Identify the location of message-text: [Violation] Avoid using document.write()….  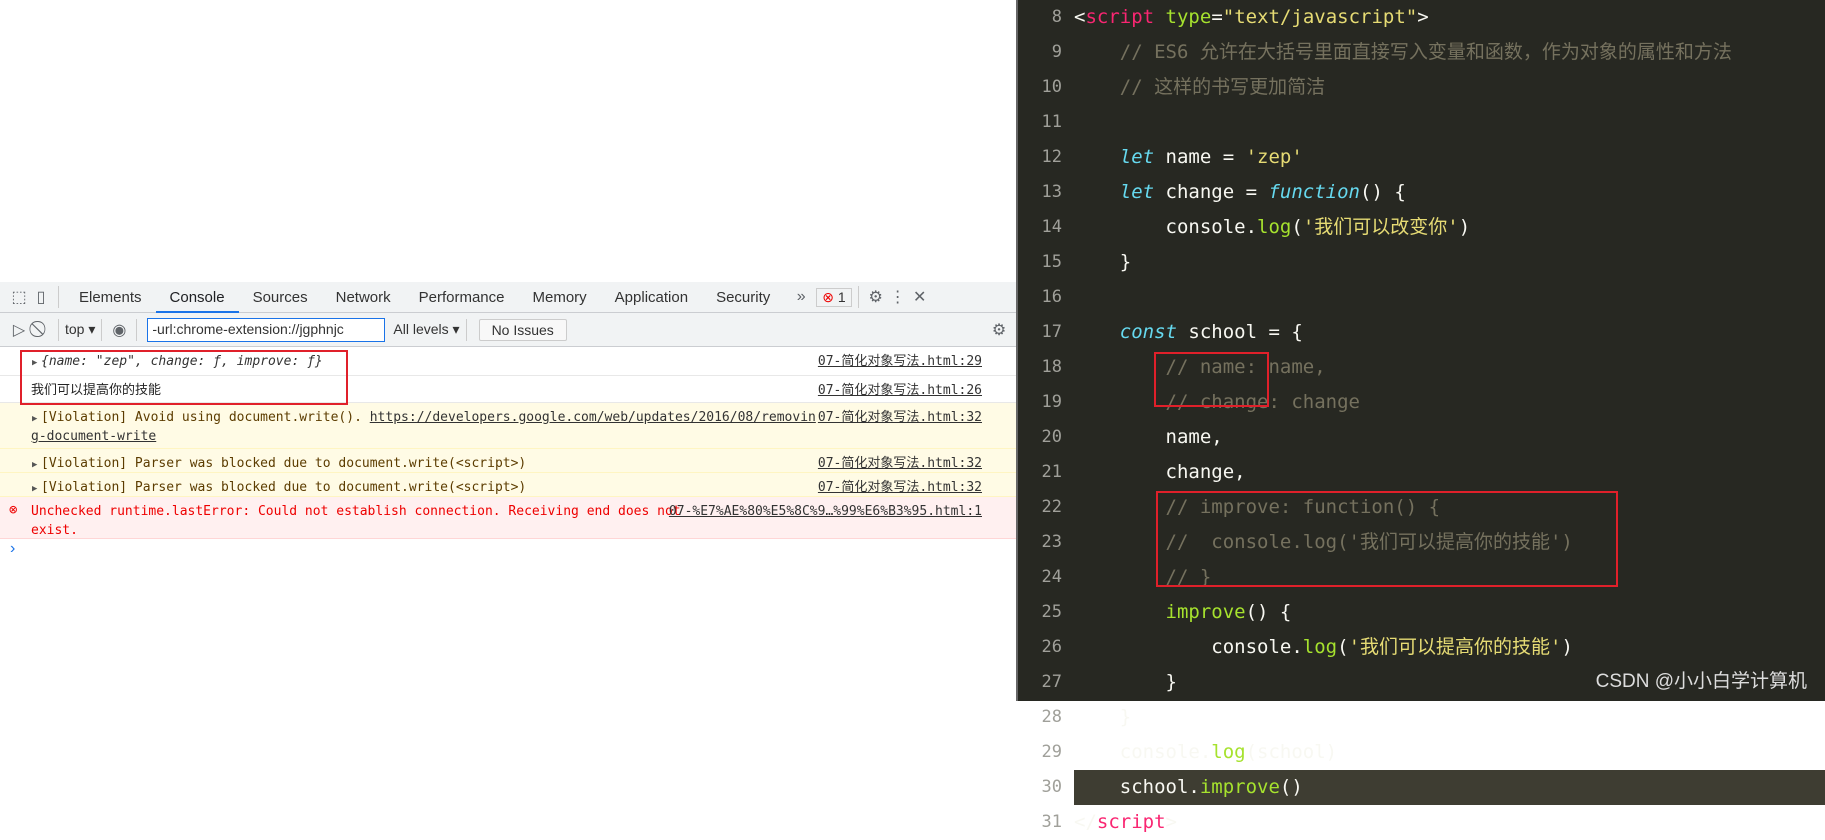
(205, 417).